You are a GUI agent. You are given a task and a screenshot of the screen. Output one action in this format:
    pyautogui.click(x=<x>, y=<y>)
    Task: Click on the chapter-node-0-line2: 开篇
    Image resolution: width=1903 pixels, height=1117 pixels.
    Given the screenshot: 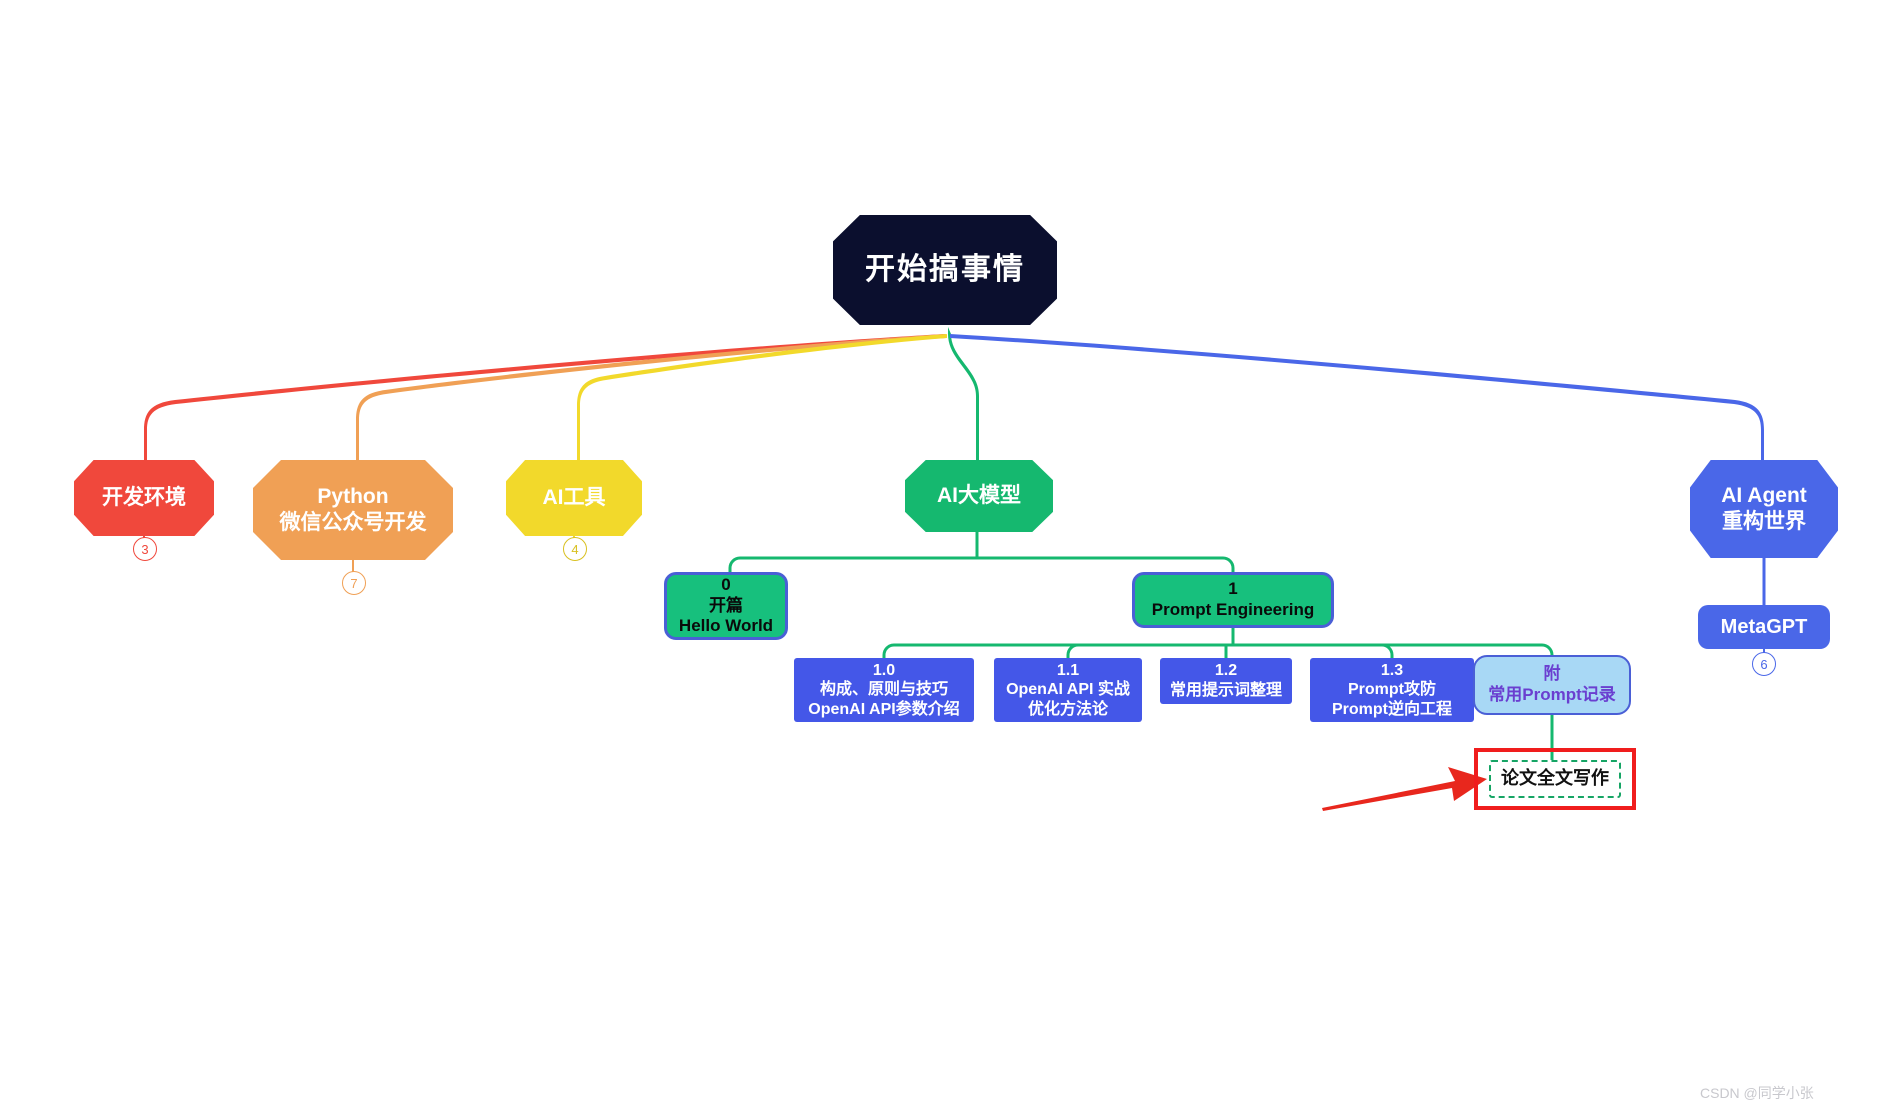 What is the action you would take?
    pyautogui.click(x=726, y=605)
    